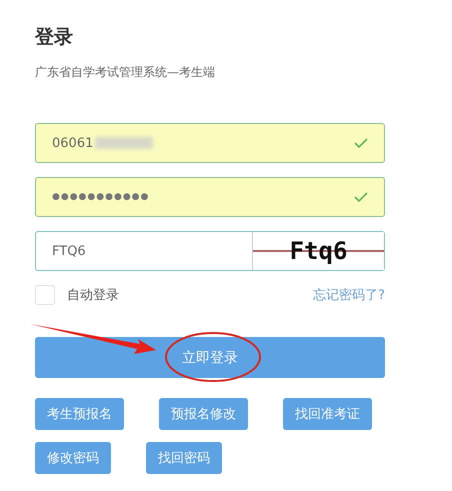 The height and width of the screenshot is (491, 452). Describe the element at coordinates (69, 251) in the screenshot. I see `field-value: FTQ6` at that location.